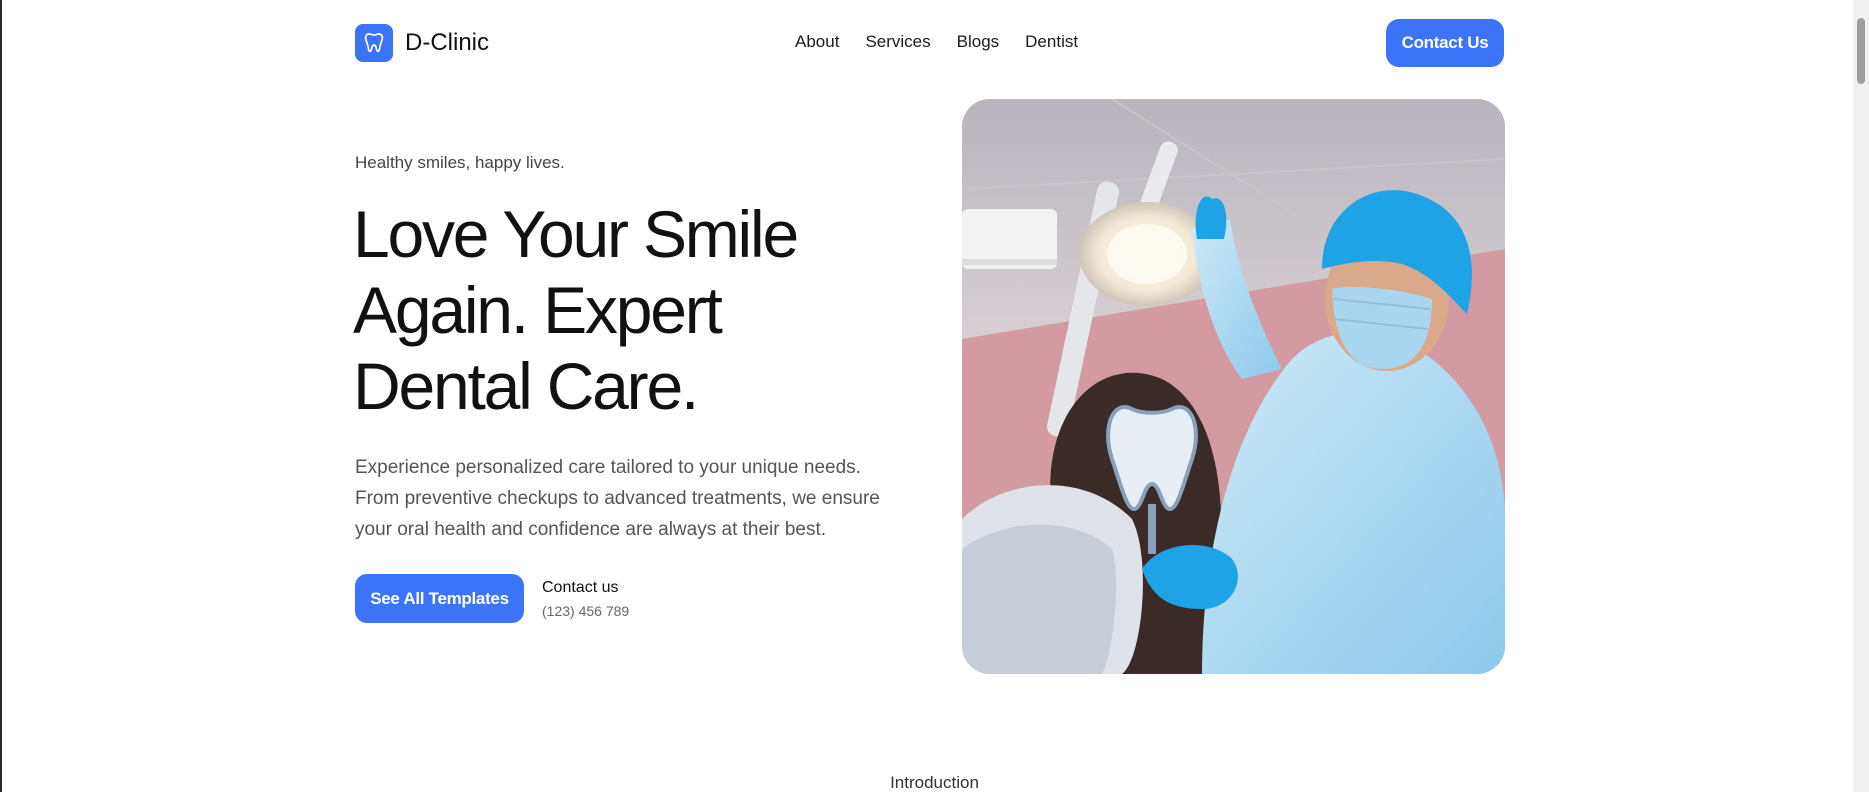 The width and height of the screenshot is (1869, 793). What do you see at coordinates (936, 42) in the screenshot?
I see `main-nav: About Services Blogs Dentist` at bounding box center [936, 42].